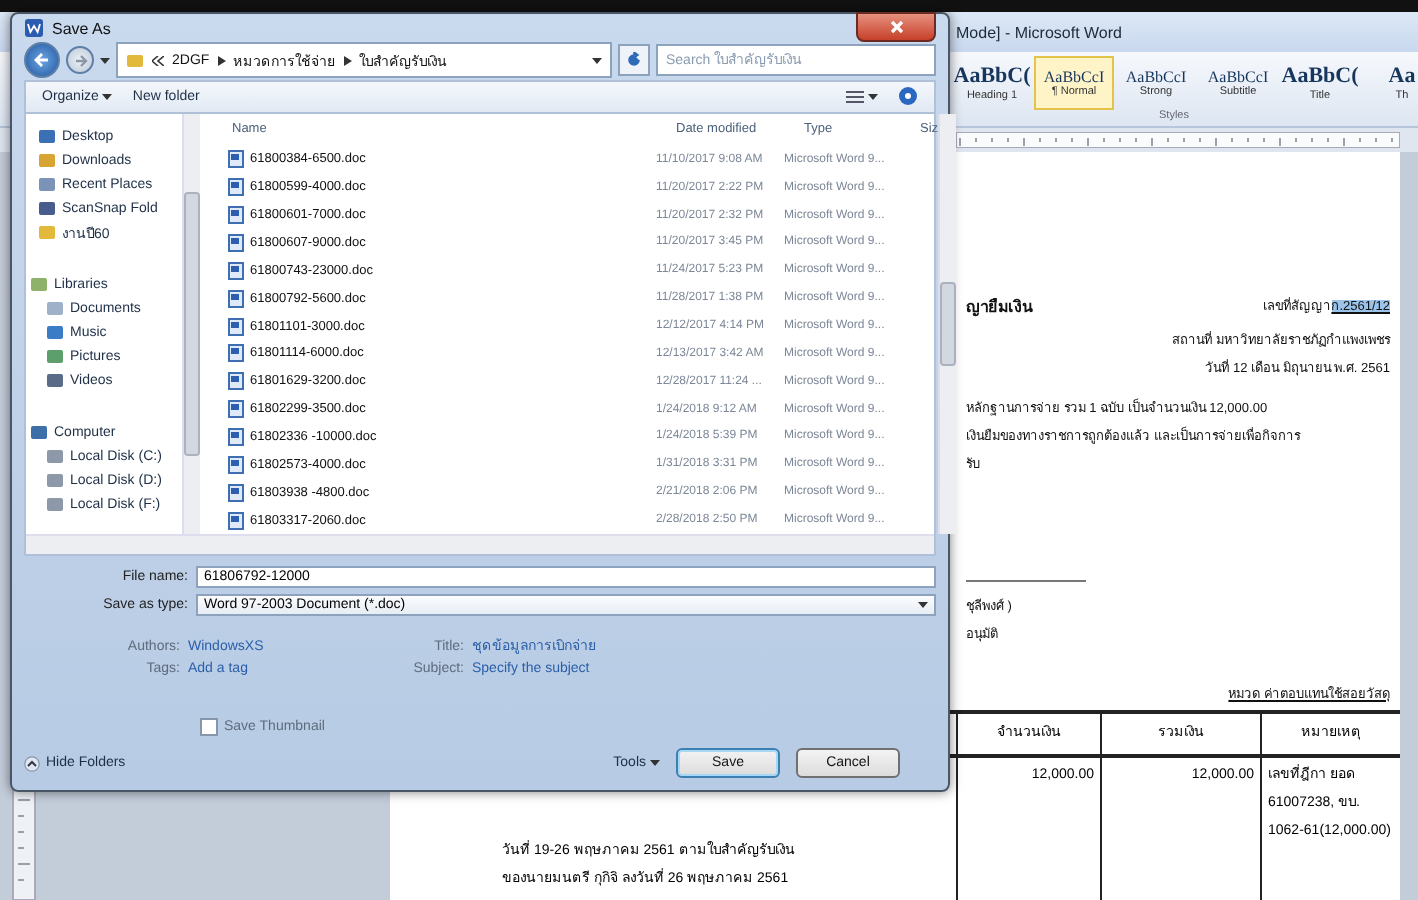 The height and width of the screenshot is (900, 1418). Describe the element at coordinates (908, 96) in the screenshot. I see `help-icon` at that location.